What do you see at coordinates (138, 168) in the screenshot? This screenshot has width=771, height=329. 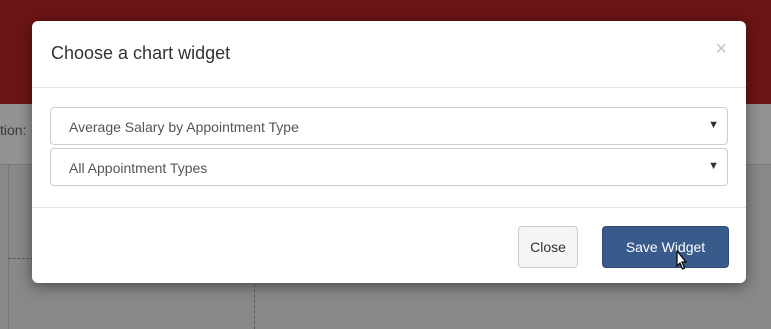 I see `appointment-type-select-value: All Appointment Types` at bounding box center [138, 168].